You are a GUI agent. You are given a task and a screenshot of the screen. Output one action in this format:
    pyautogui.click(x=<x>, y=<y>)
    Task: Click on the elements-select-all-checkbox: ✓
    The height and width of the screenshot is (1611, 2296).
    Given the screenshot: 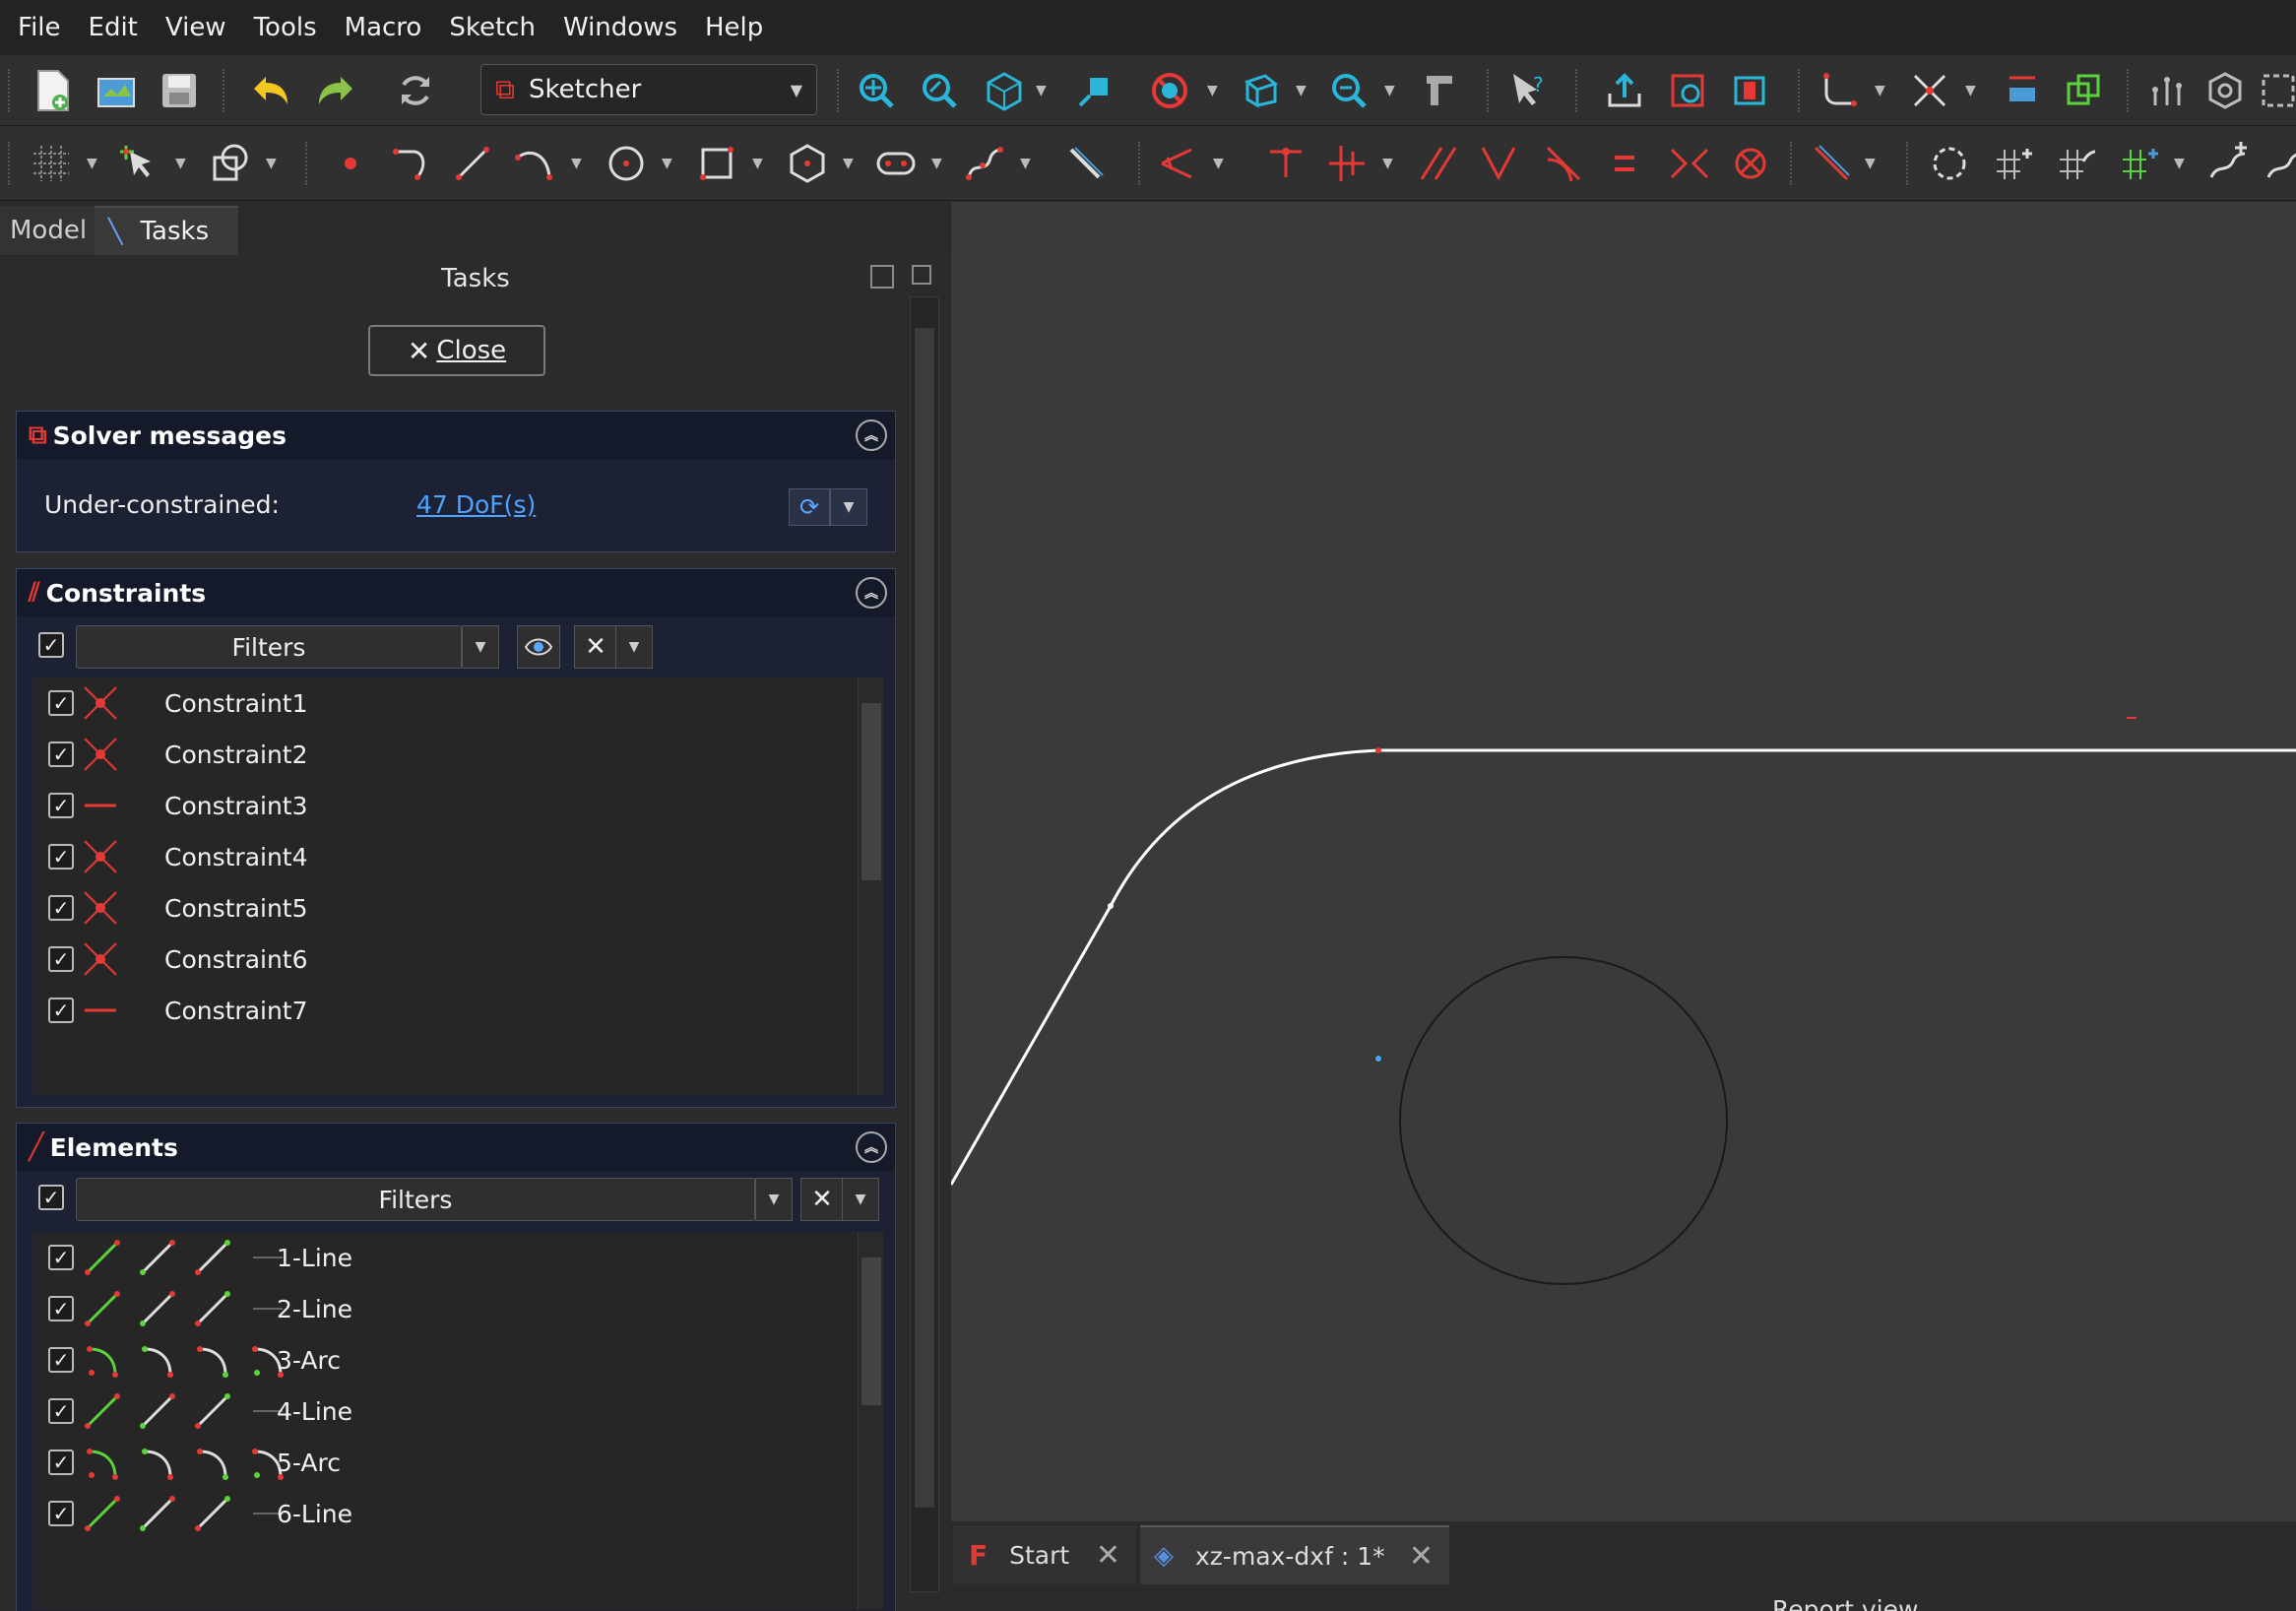 What is the action you would take?
    pyautogui.click(x=51, y=1197)
    